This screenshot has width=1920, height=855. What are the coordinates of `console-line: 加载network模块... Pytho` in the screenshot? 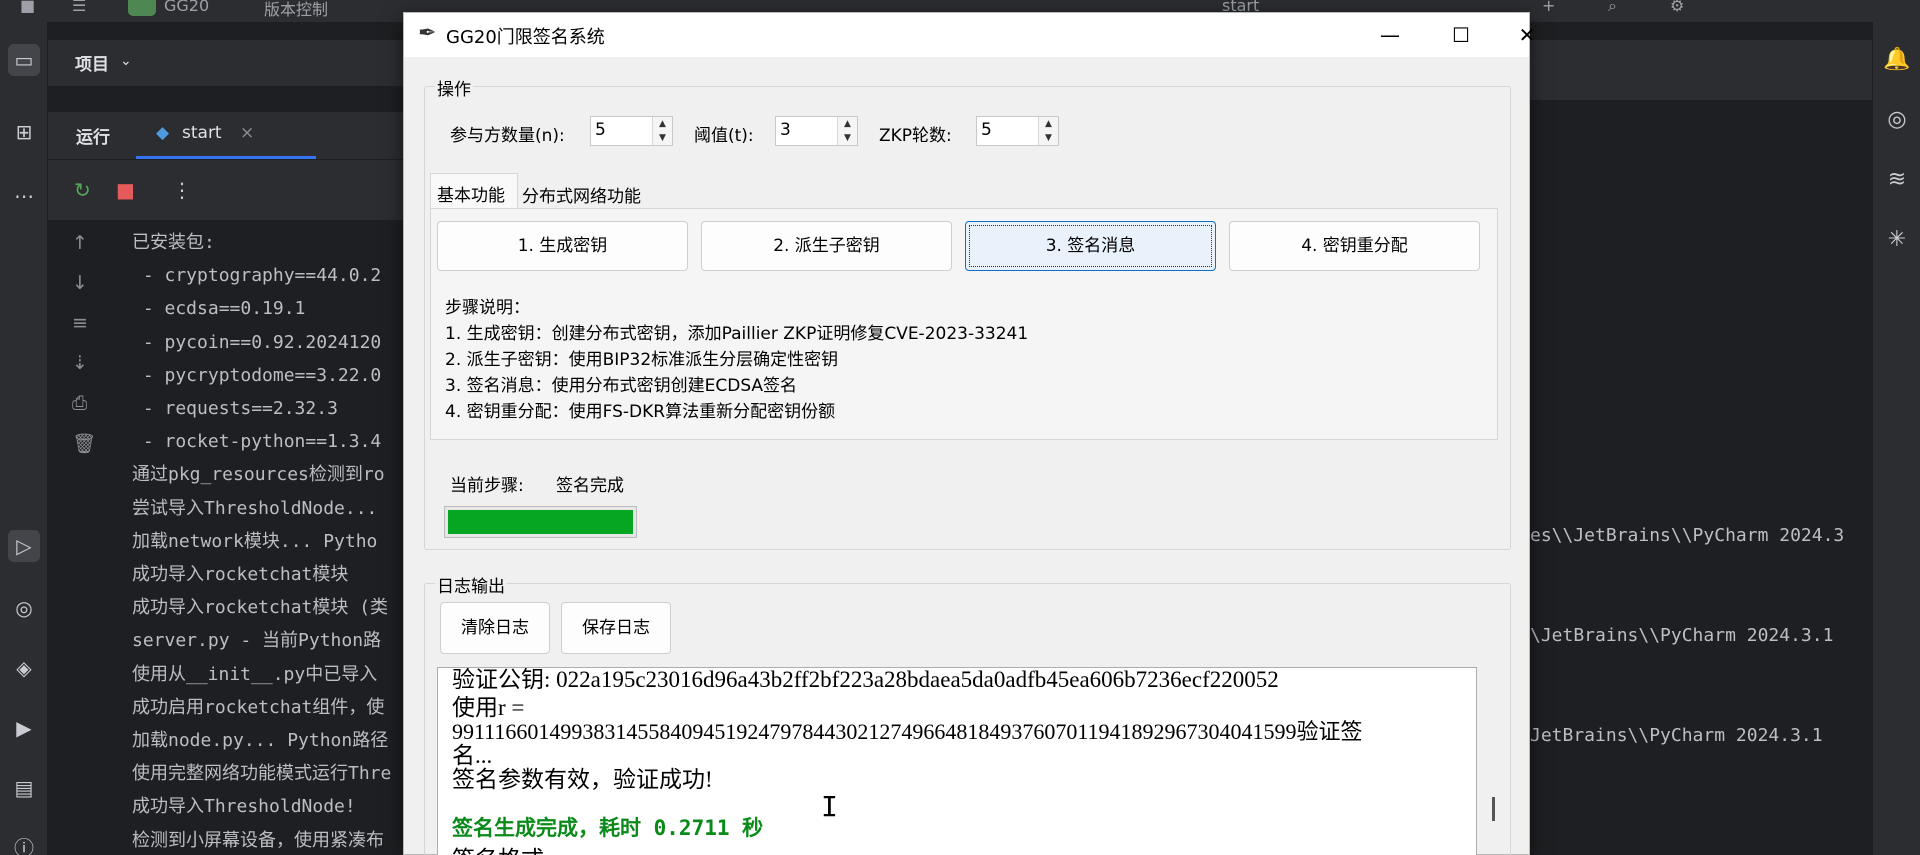 It's located at (255, 541).